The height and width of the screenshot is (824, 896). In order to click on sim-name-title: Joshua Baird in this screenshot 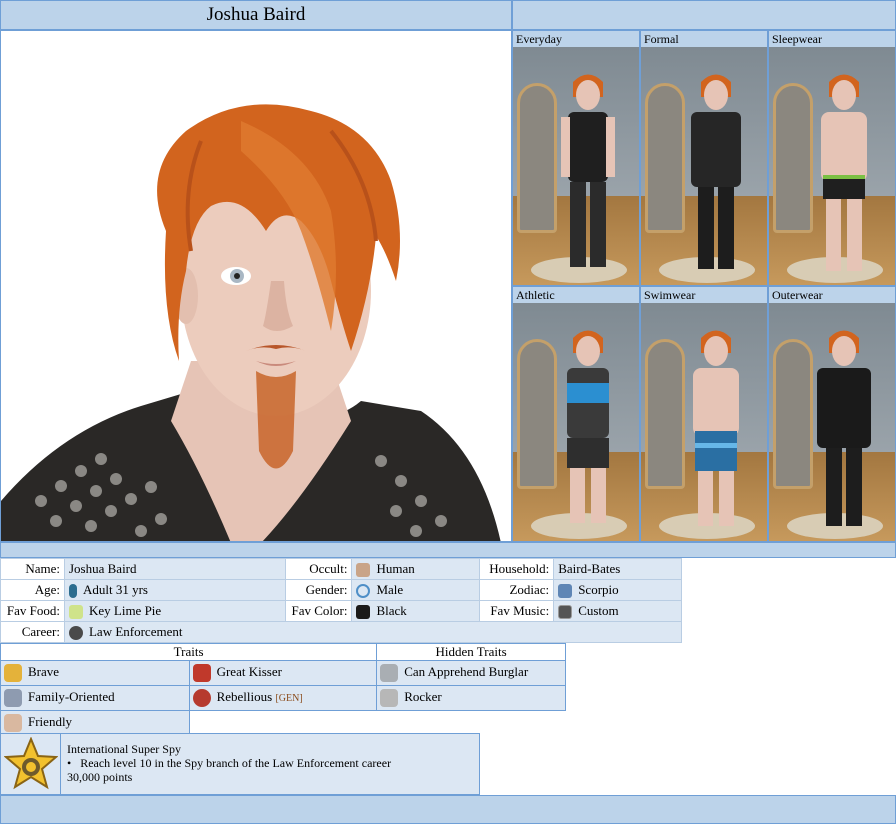, I will do `click(256, 14)`.